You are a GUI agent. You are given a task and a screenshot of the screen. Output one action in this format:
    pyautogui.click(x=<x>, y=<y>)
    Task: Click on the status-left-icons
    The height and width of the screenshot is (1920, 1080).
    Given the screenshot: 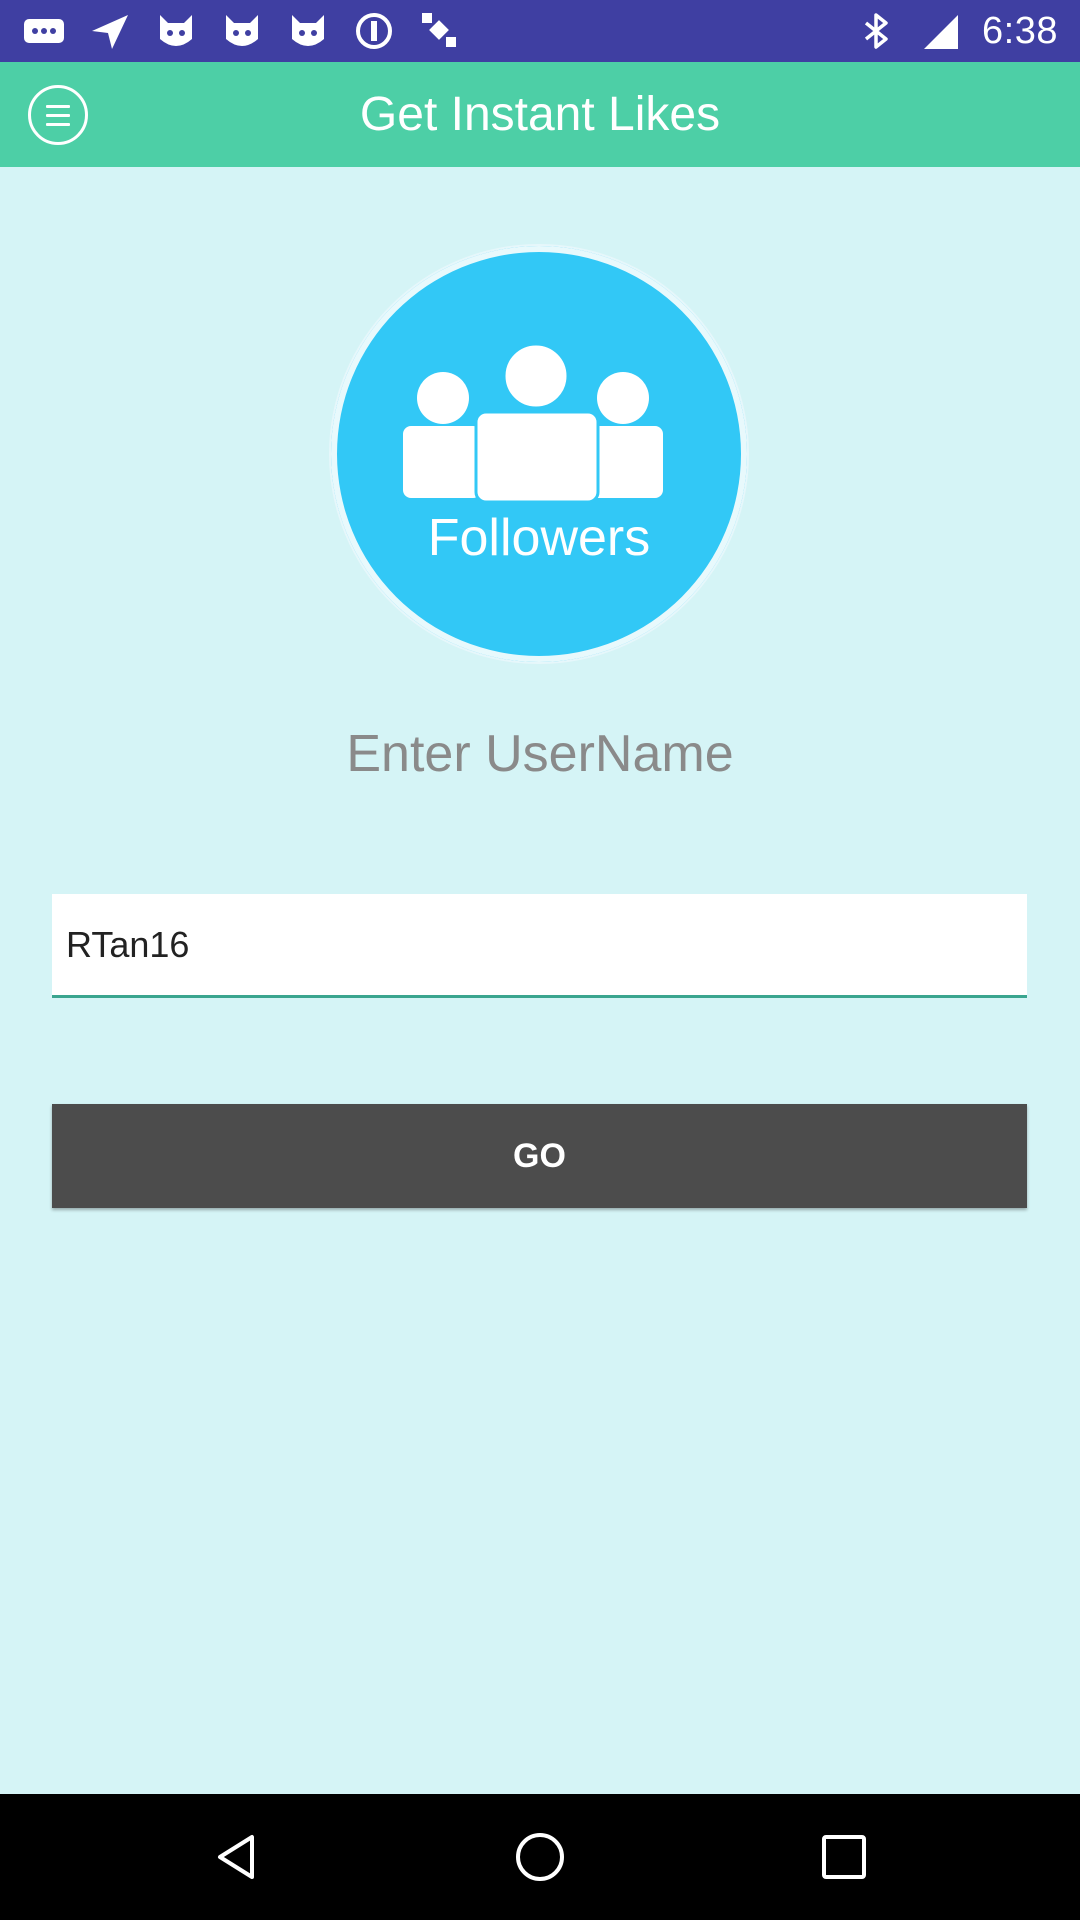 What is the action you would take?
    pyautogui.click(x=242, y=31)
    